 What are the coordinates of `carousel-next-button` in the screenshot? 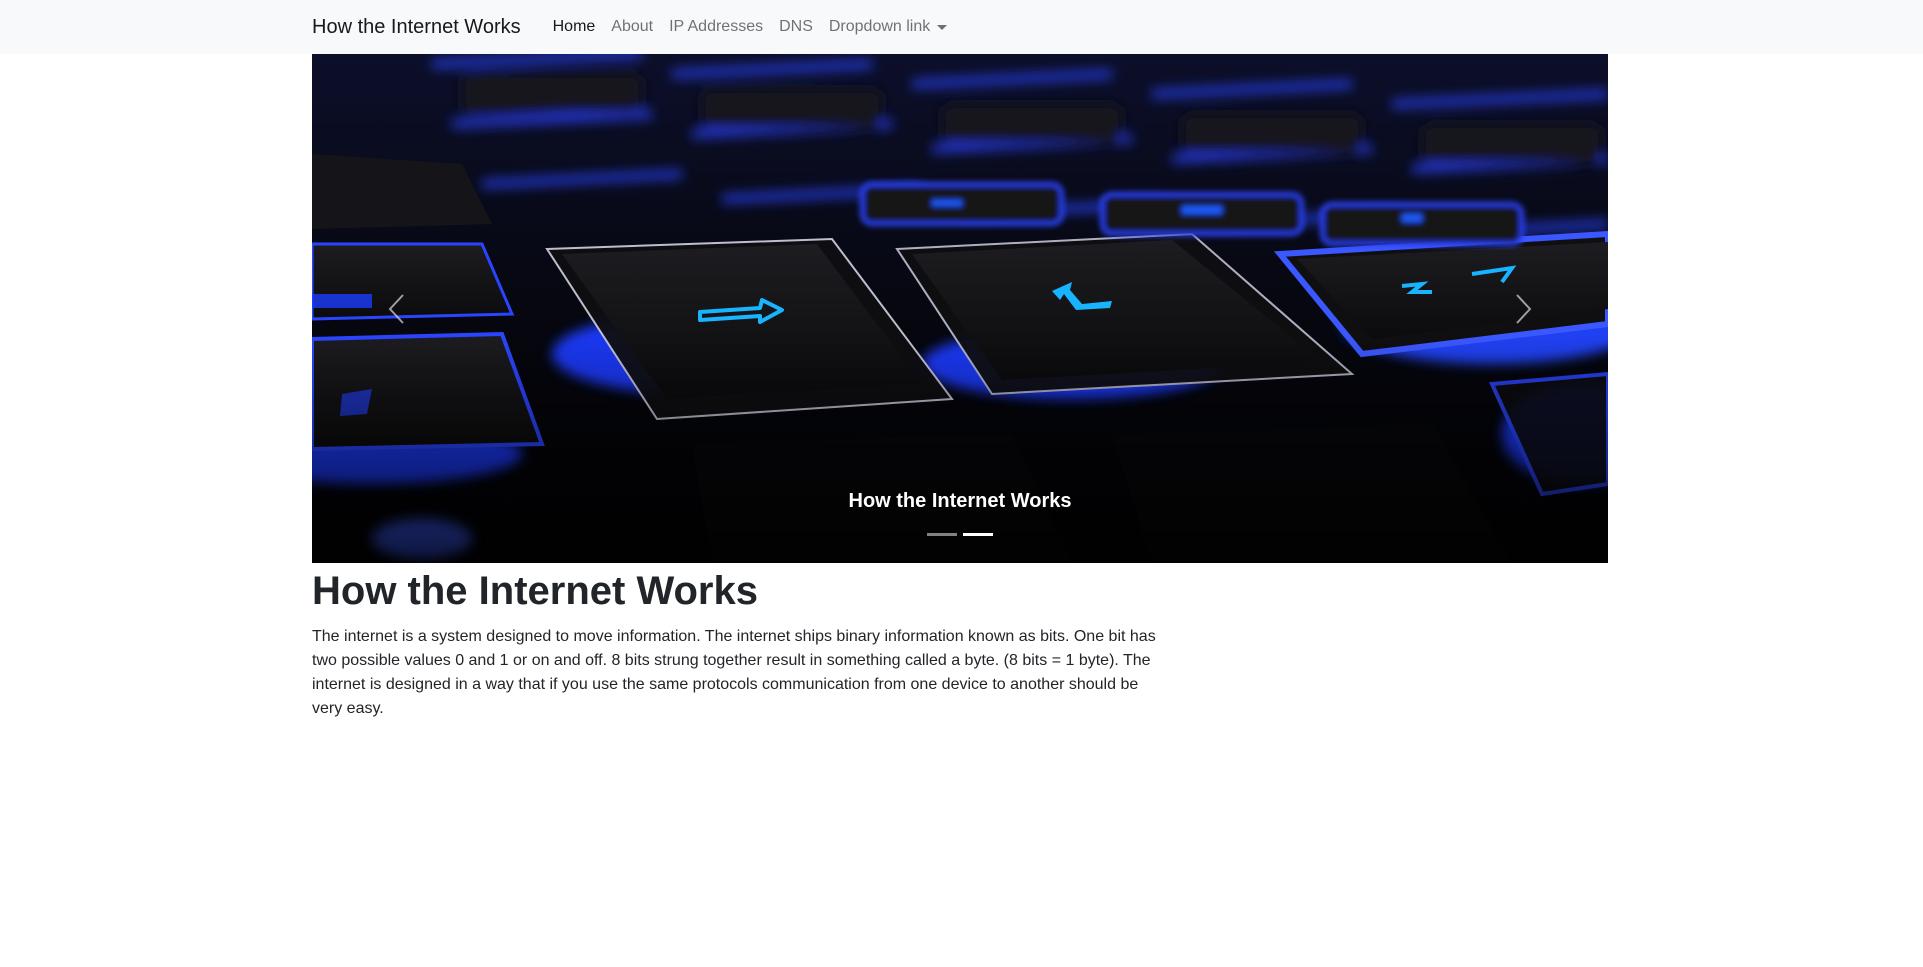 It's located at (1523, 308).